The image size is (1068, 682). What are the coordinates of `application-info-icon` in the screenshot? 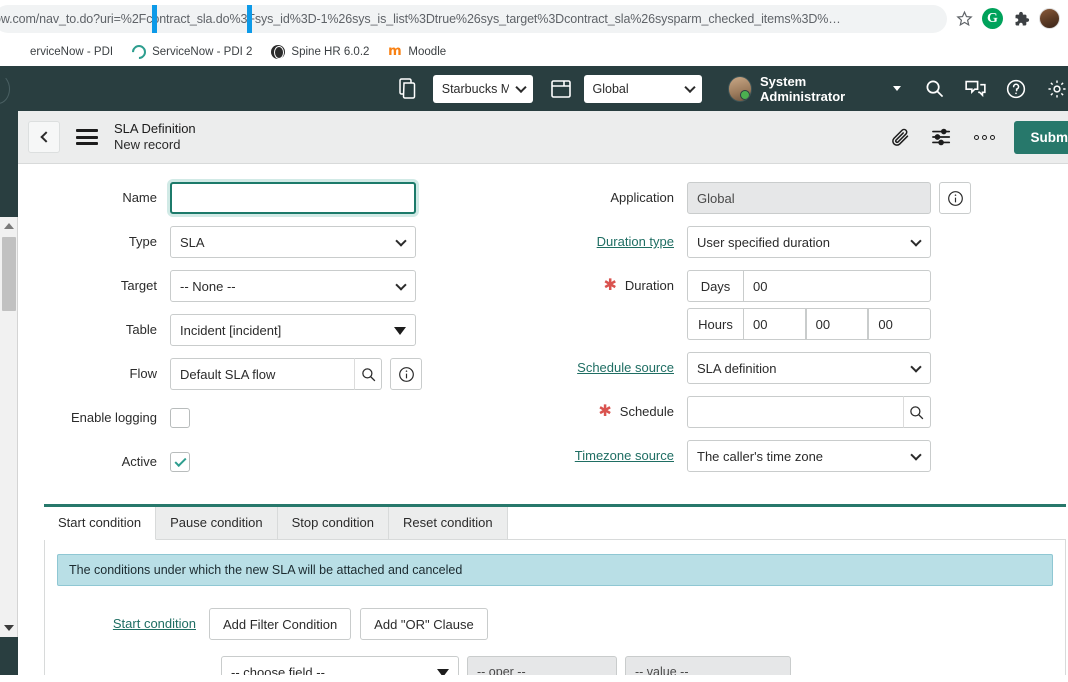 It's located at (955, 198).